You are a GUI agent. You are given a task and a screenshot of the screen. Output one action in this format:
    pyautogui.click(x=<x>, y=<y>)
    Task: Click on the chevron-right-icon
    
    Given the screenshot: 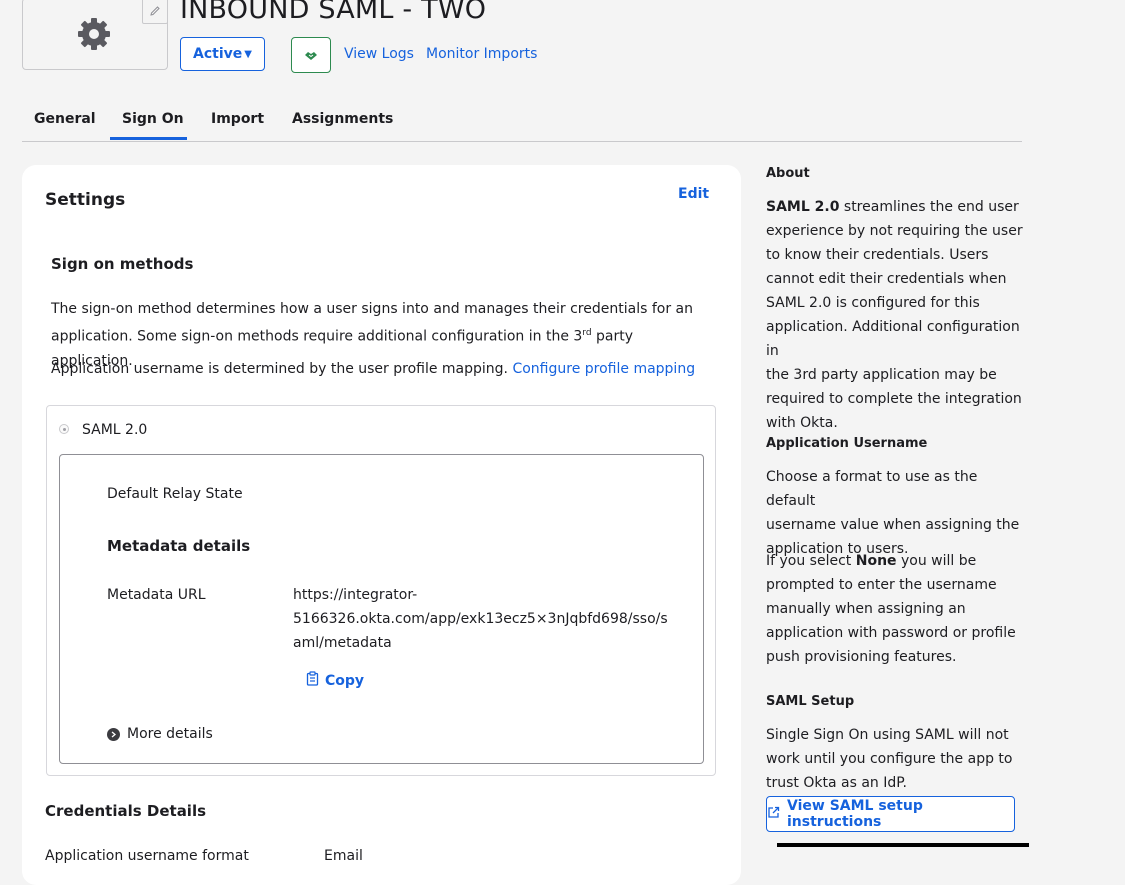 What is the action you would take?
    pyautogui.click(x=113, y=734)
    